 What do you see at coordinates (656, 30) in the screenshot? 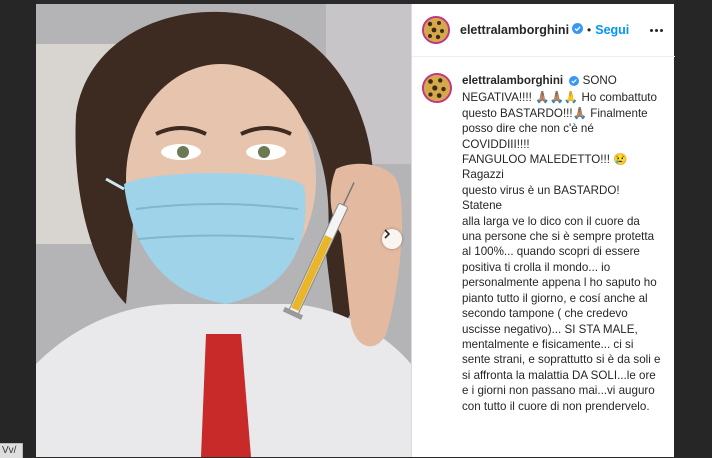
I see `more-options-icon` at bounding box center [656, 30].